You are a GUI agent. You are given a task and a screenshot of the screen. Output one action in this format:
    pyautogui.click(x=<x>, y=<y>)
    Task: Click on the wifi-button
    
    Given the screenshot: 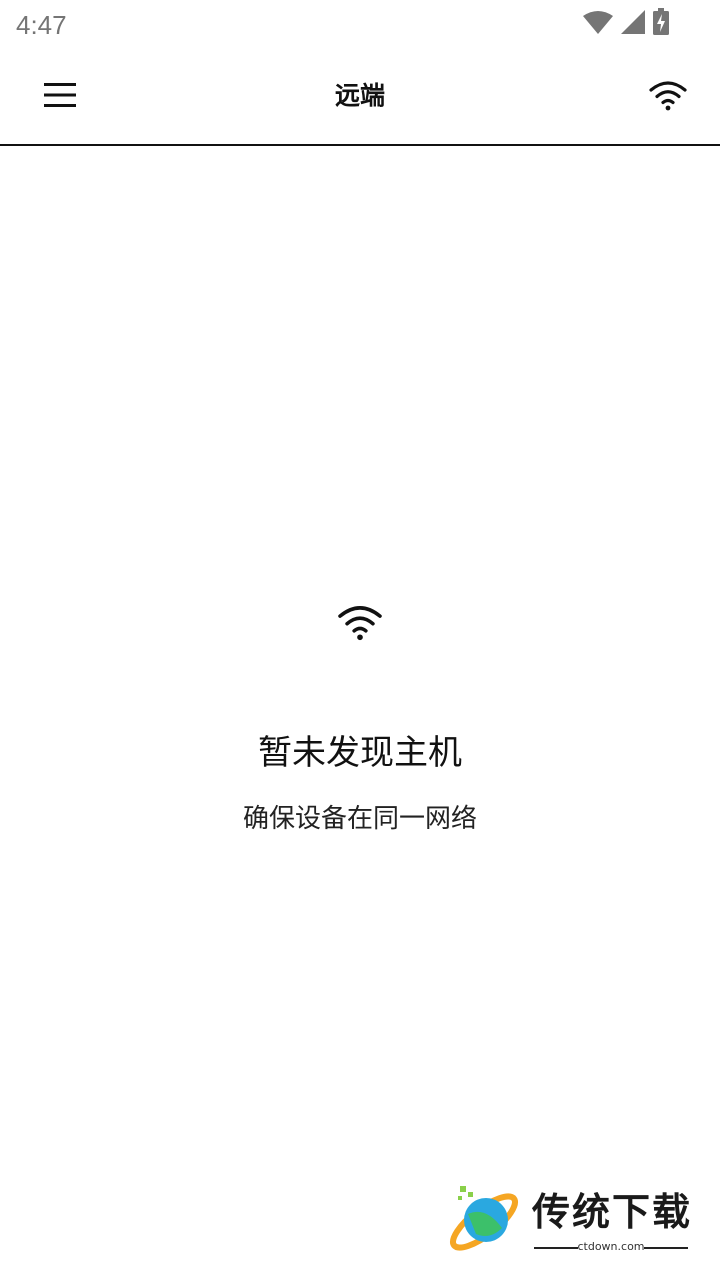 What is the action you would take?
    pyautogui.click(x=668, y=97)
    